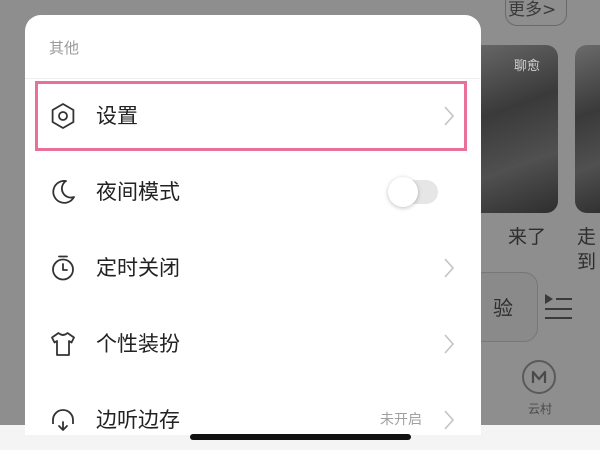 The width and height of the screenshot is (600, 450). I want to click on moon-icon, so click(63, 192).